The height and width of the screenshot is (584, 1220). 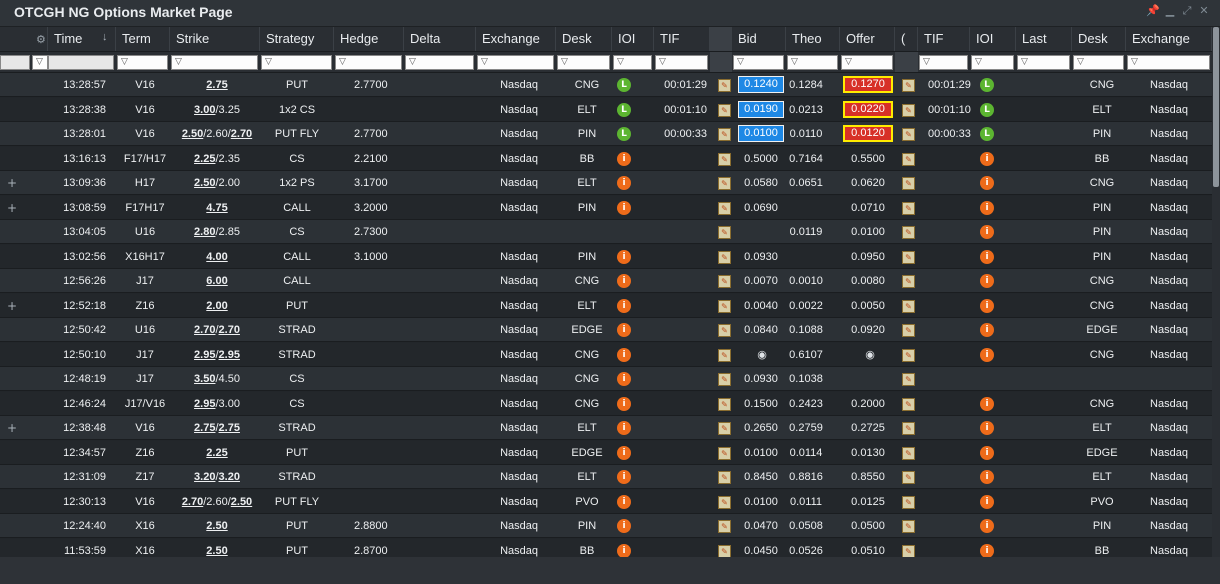 What do you see at coordinates (813, 39) in the screenshot?
I see `column-header: Theo` at bounding box center [813, 39].